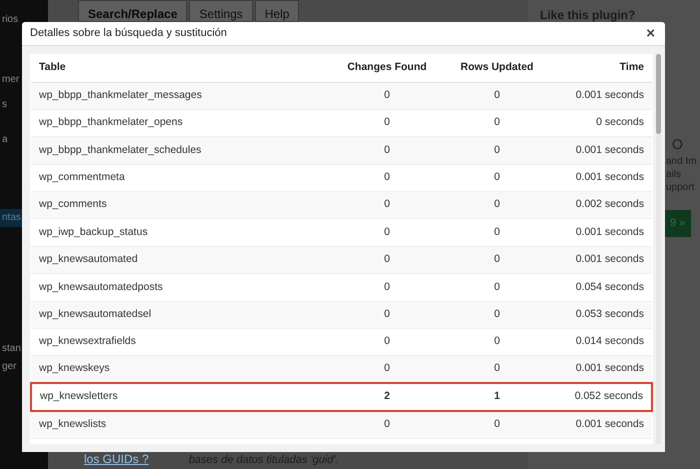 The height and width of the screenshot is (469, 700). I want to click on table-cell: wp_knewsautomatedsel, so click(181, 315).